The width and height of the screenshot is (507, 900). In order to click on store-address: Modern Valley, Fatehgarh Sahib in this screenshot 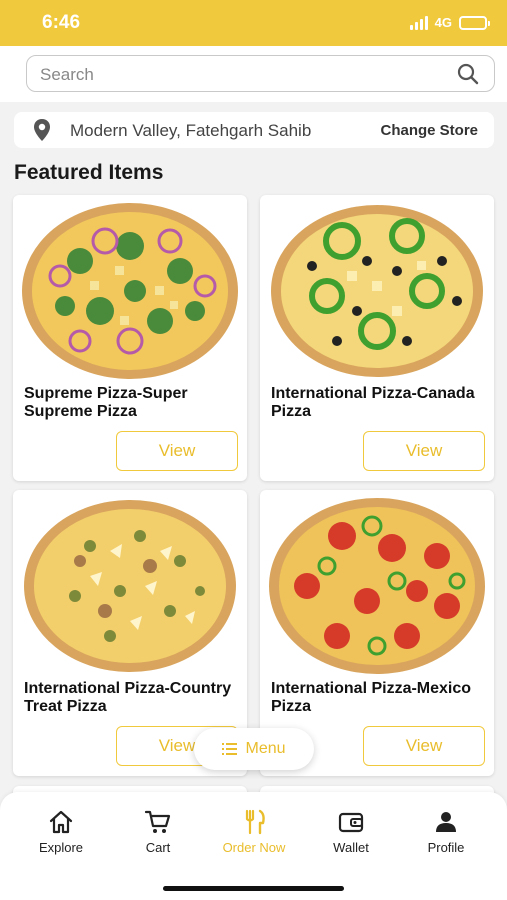, I will do `click(191, 130)`.